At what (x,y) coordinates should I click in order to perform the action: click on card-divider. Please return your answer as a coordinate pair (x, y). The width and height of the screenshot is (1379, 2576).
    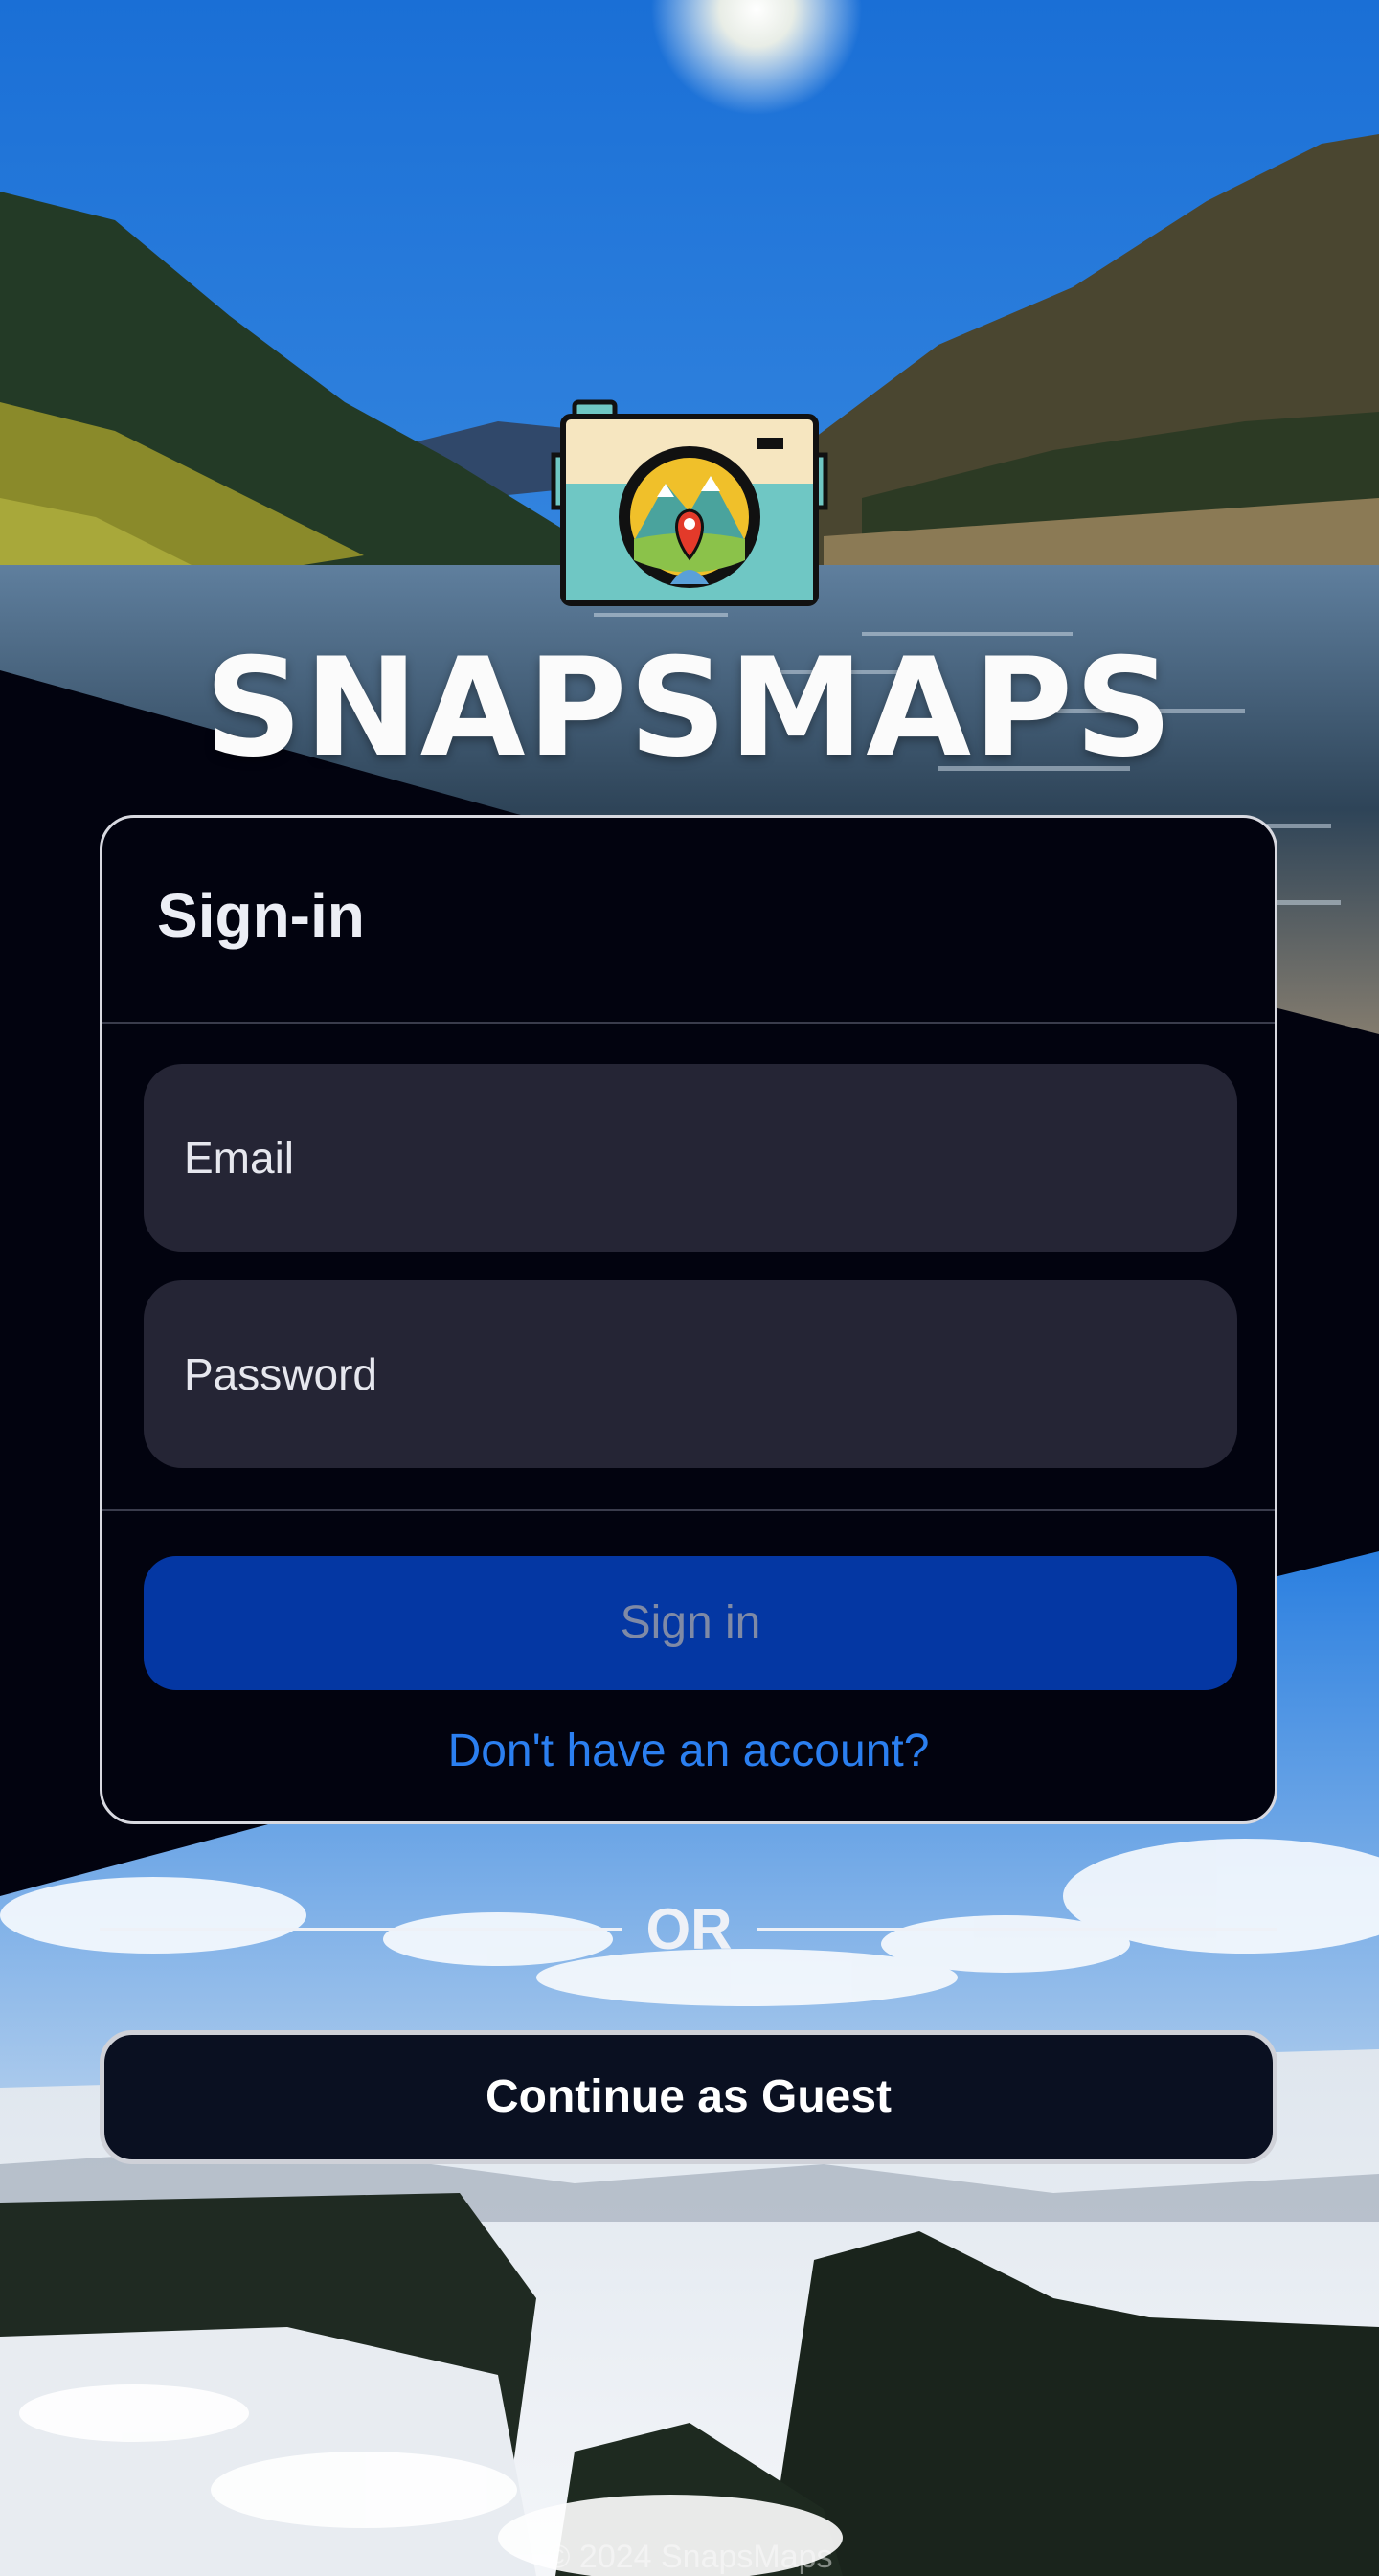
    Looking at the image, I should click on (688, 1510).